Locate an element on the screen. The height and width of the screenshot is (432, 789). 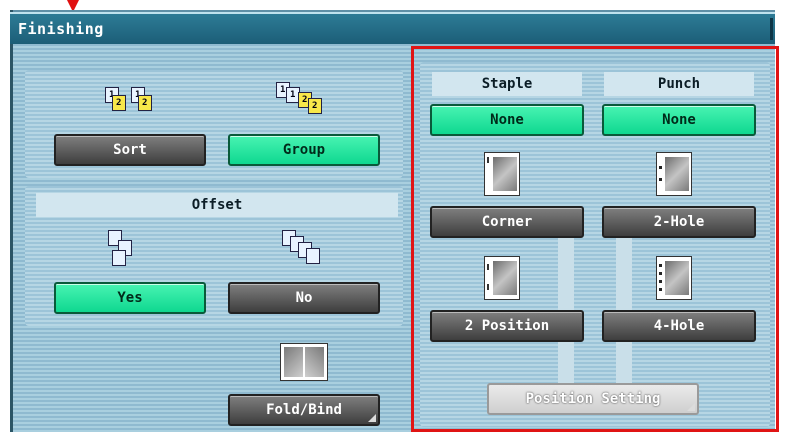
fold-bind-button: Fold/Bind is located at coordinates (304, 410).